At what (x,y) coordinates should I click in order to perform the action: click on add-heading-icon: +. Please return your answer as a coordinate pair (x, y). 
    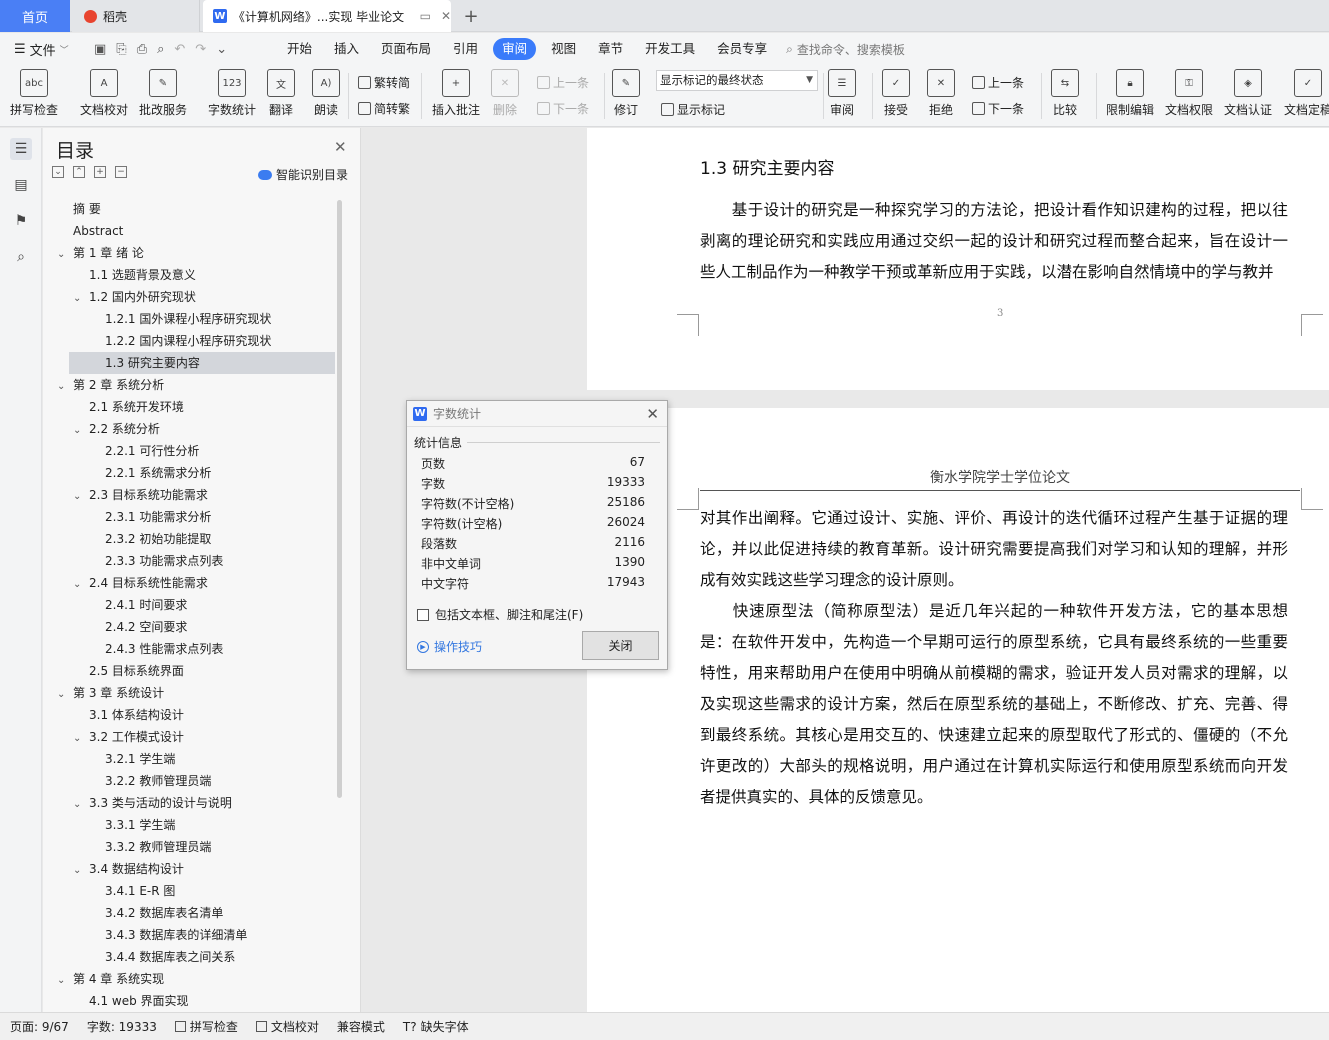
    Looking at the image, I should click on (100, 172).